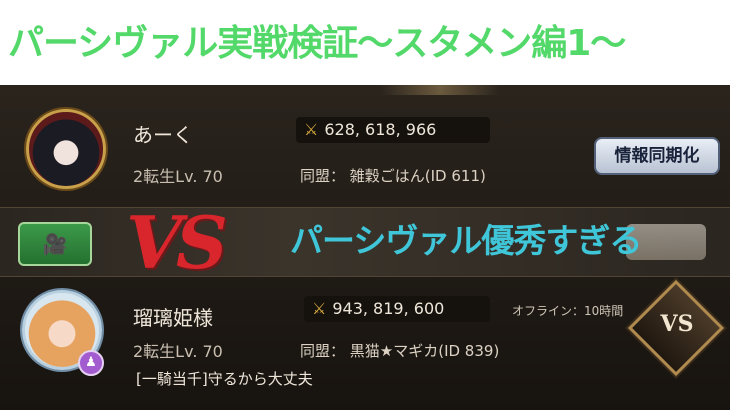  What do you see at coordinates (163, 135) in the screenshot?
I see `player1-name: あーく` at bounding box center [163, 135].